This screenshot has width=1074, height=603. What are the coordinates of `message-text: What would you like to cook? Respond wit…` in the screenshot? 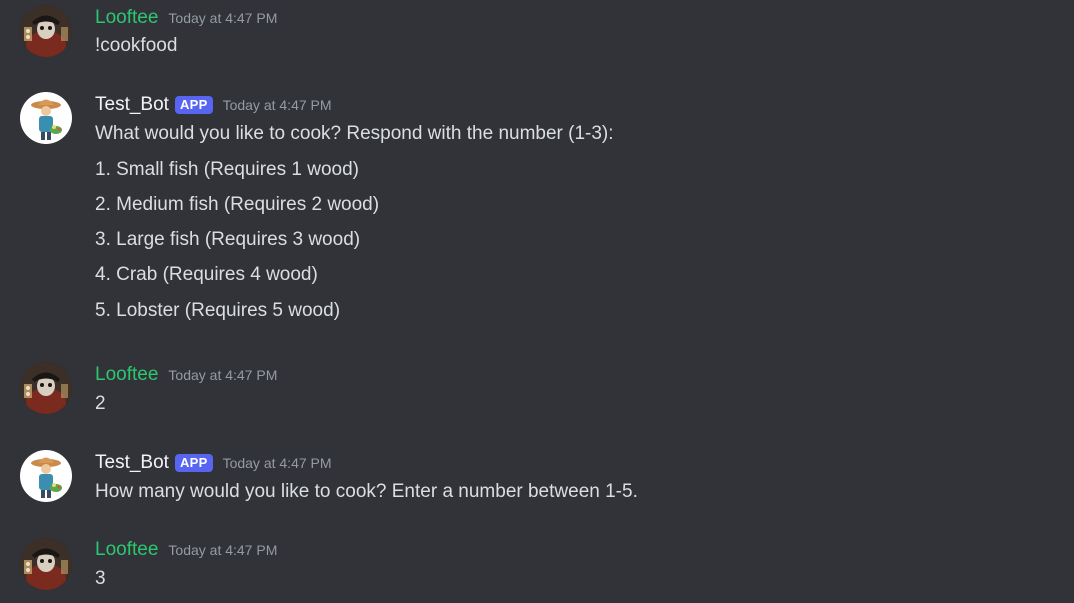 It's located at (354, 133).